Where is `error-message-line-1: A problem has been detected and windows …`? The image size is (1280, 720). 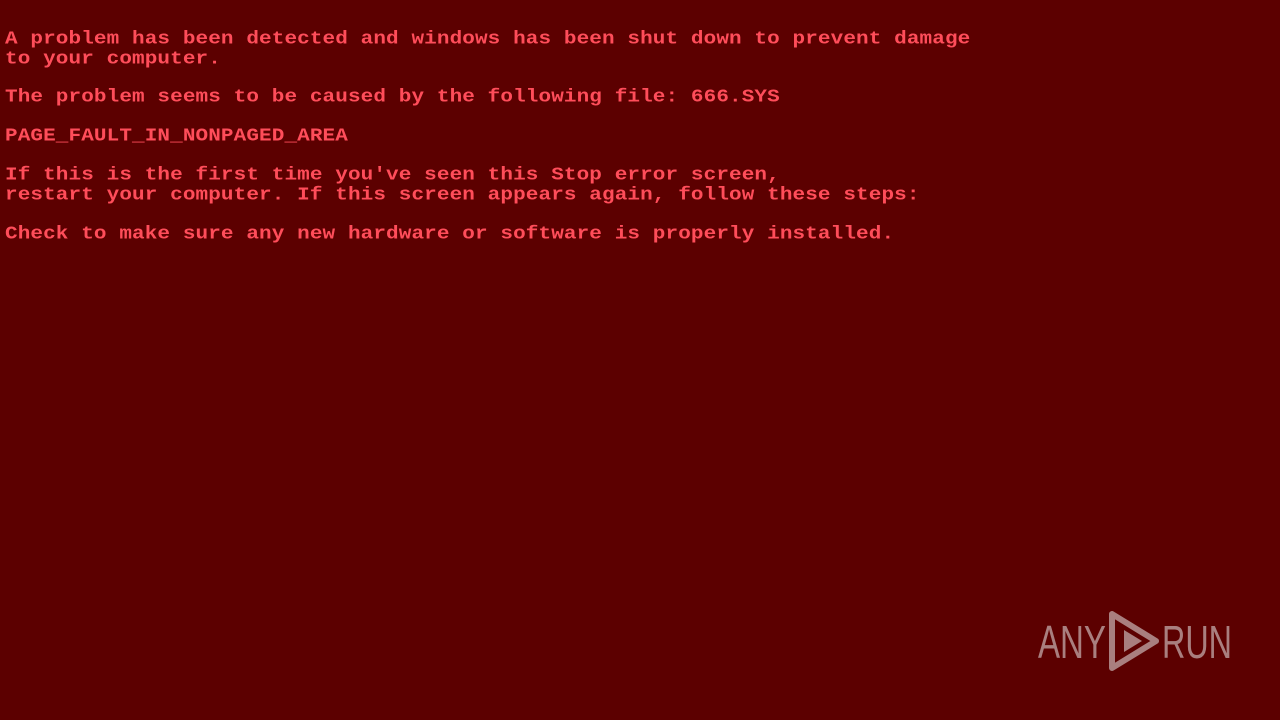
error-message-line-1: A problem has been detected and windows … is located at coordinates (488, 39).